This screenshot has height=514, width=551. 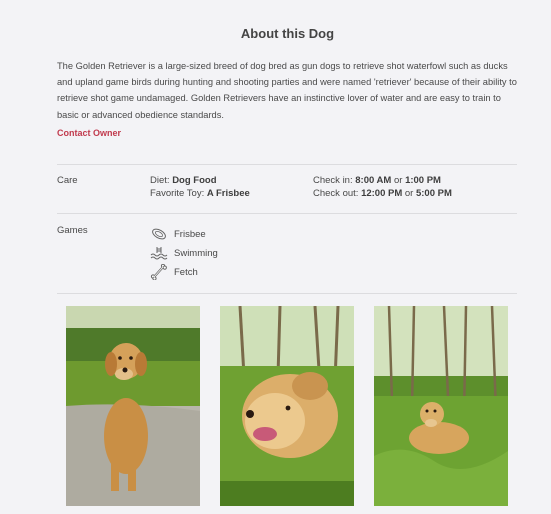 I want to click on check-in-info: Check in: 8:00 AM or 1:00 PM, so click(x=377, y=180).